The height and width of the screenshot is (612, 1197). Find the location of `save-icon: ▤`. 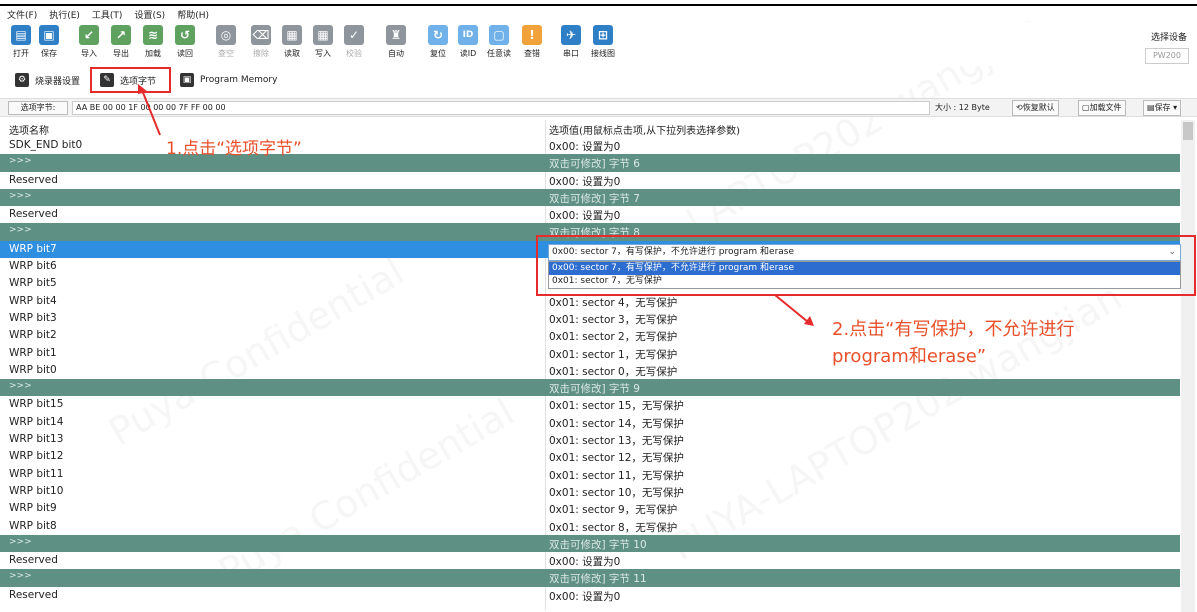

save-icon: ▤ is located at coordinates (1151, 107).